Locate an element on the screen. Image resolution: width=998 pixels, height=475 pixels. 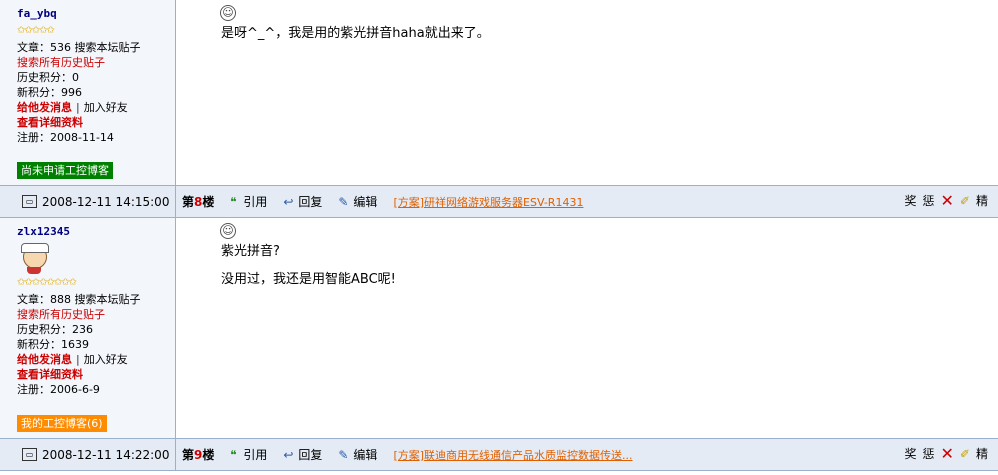
message-line: 是呀^_^，我是用的紫光拼音haha就出来了。 is located at coordinates (355, 33).